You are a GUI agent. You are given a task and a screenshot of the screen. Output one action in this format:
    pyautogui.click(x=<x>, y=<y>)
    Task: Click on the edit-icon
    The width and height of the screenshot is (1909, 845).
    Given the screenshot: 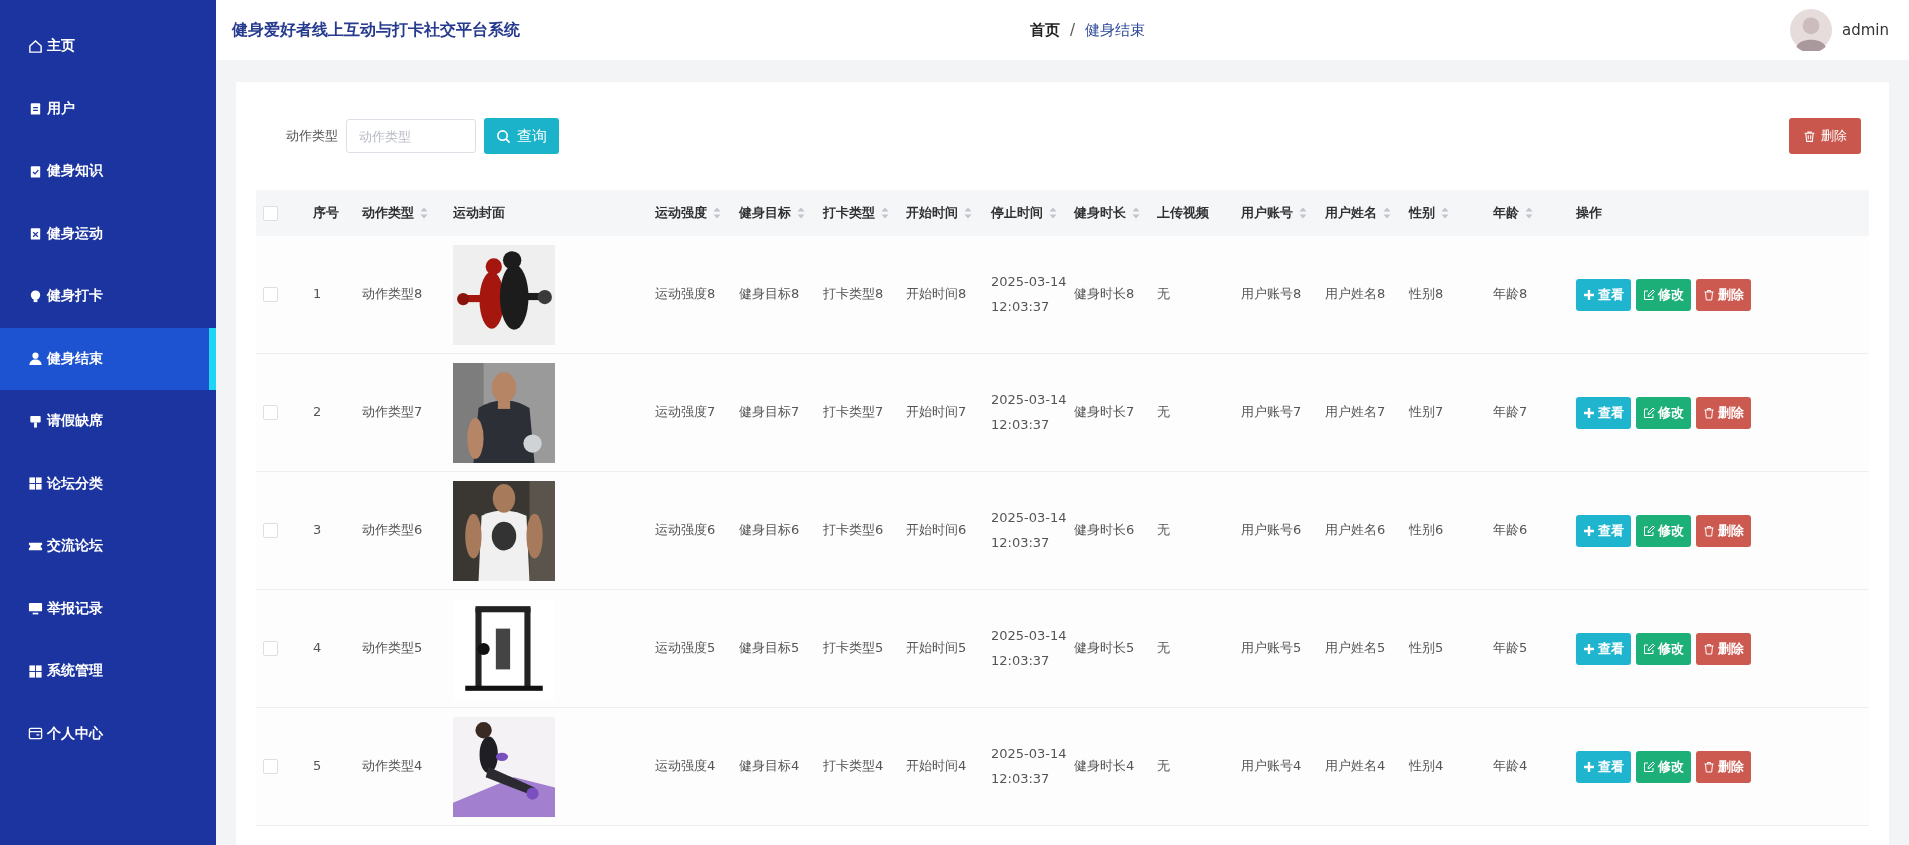 What is the action you would take?
    pyautogui.click(x=1649, y=766)
    